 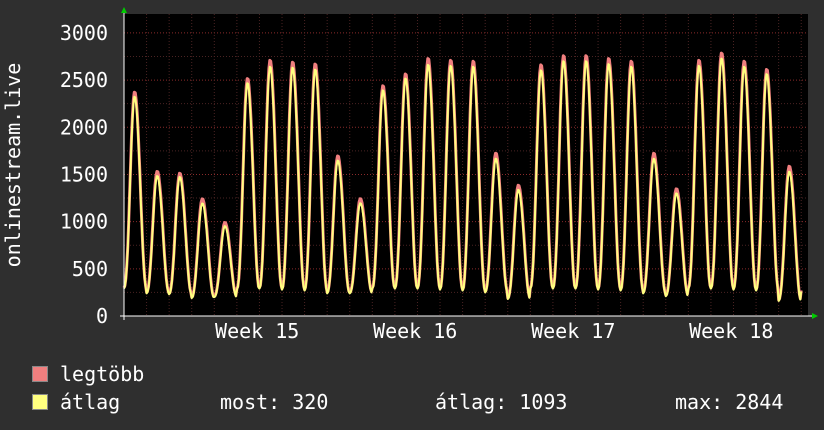 I want to click on stat-max: max: 2844, so click(x=729, y=402).